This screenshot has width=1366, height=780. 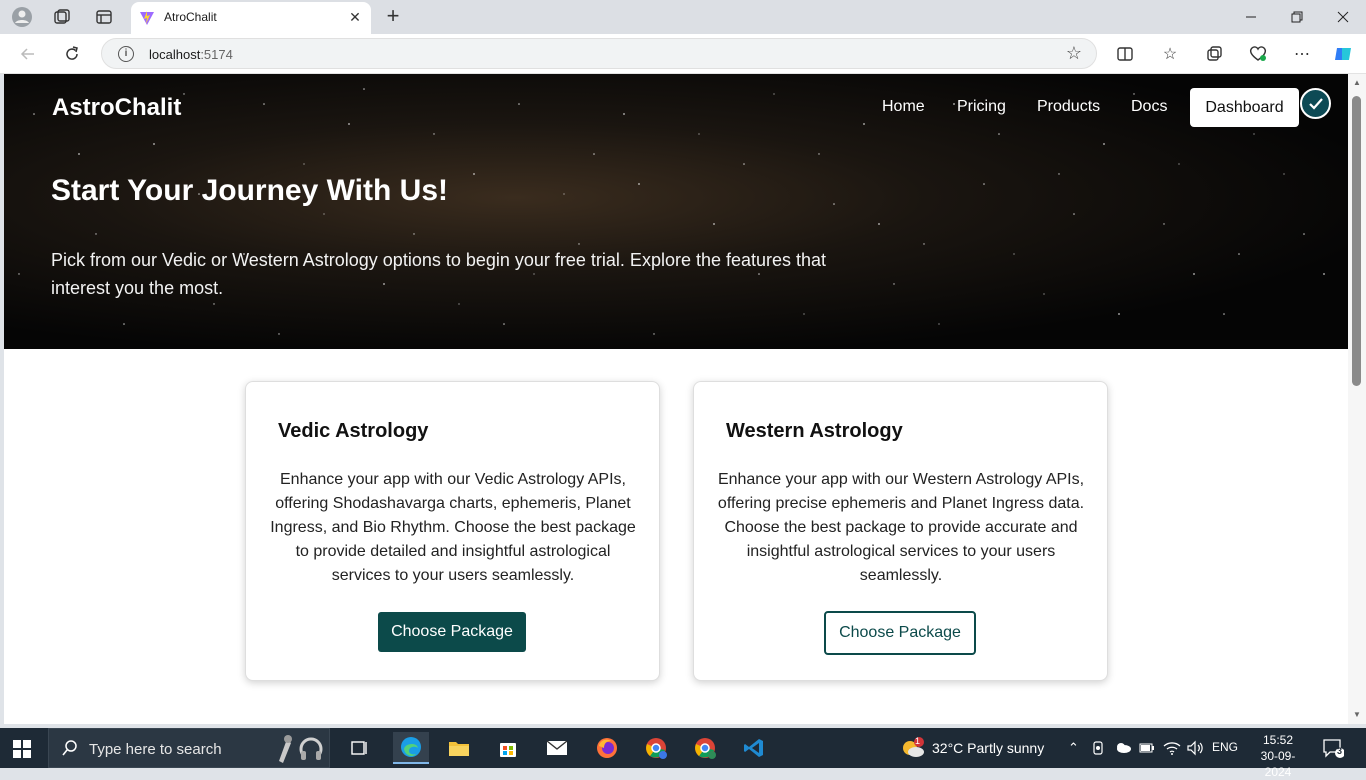 I want to click on browser-toolbar: i localhost:5174 ☆ ☆ ⋯, so click(x=683, y=54).